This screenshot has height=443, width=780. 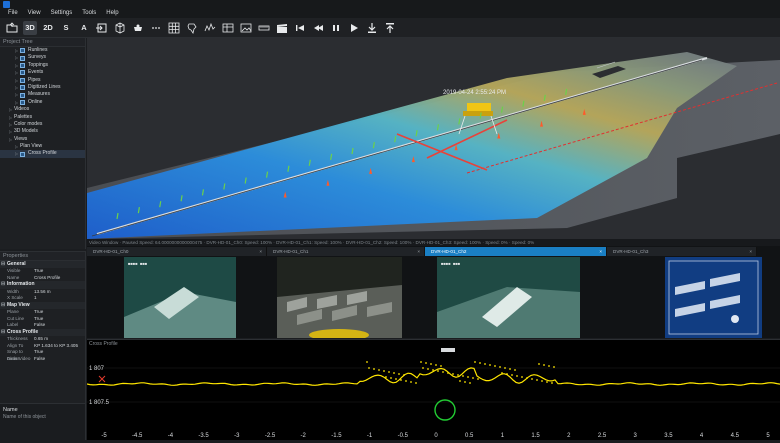 What do you see at coordinates (42, 57) in the screenshot?
I see `tree-item-surveys: ▷ Surveys` at bounding box center [42, 57].